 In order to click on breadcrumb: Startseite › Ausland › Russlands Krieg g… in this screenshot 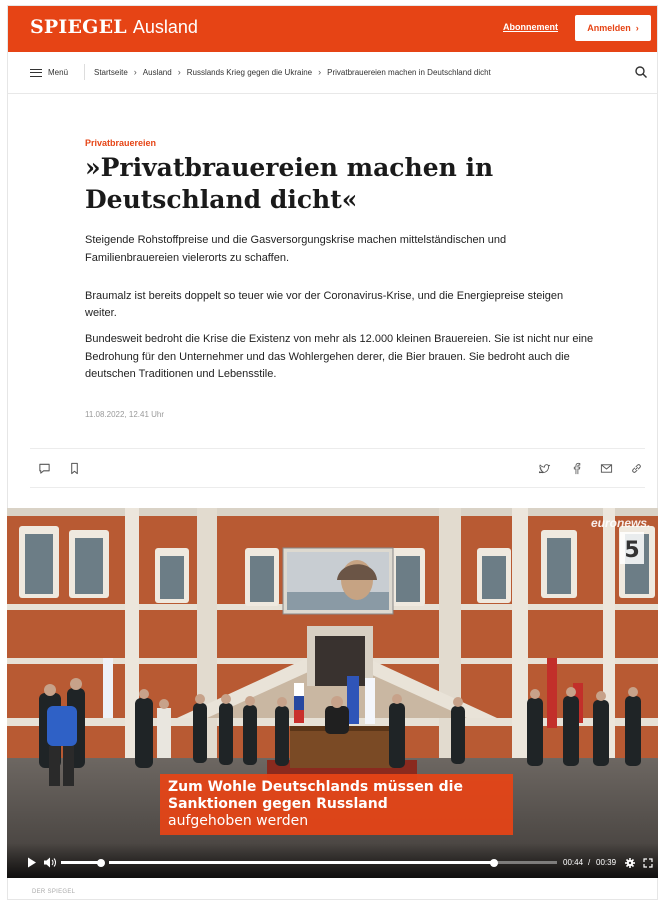, I will do `click(292, 72)`.